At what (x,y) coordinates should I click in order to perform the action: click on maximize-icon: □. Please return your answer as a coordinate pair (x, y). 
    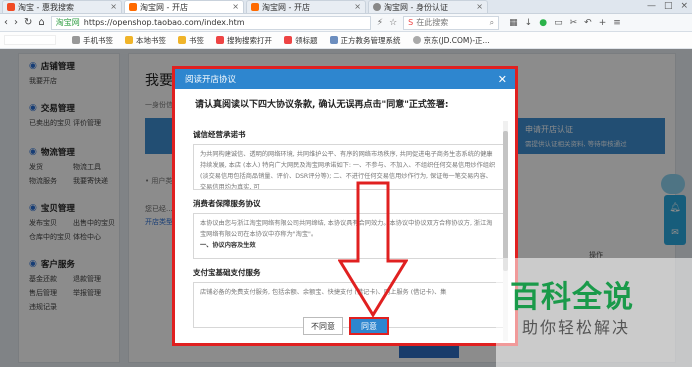
    Looking at the image, I should click on (668, 6).